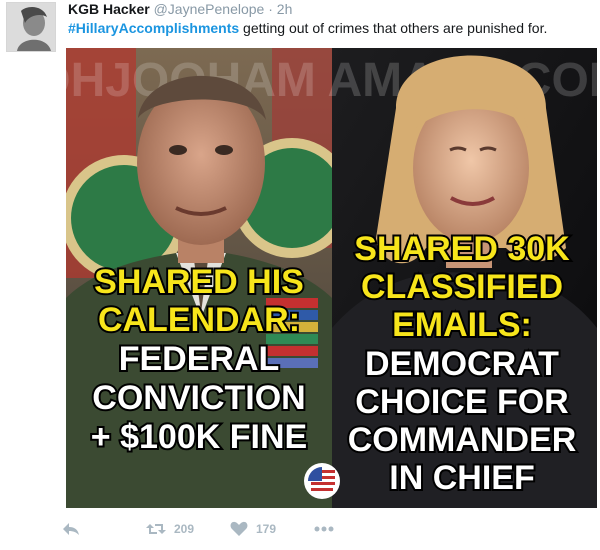 Image resolution: width=600 pixels, height=550 pixels. I want to click on tweet-actions: 209 179, so click(198, 529).